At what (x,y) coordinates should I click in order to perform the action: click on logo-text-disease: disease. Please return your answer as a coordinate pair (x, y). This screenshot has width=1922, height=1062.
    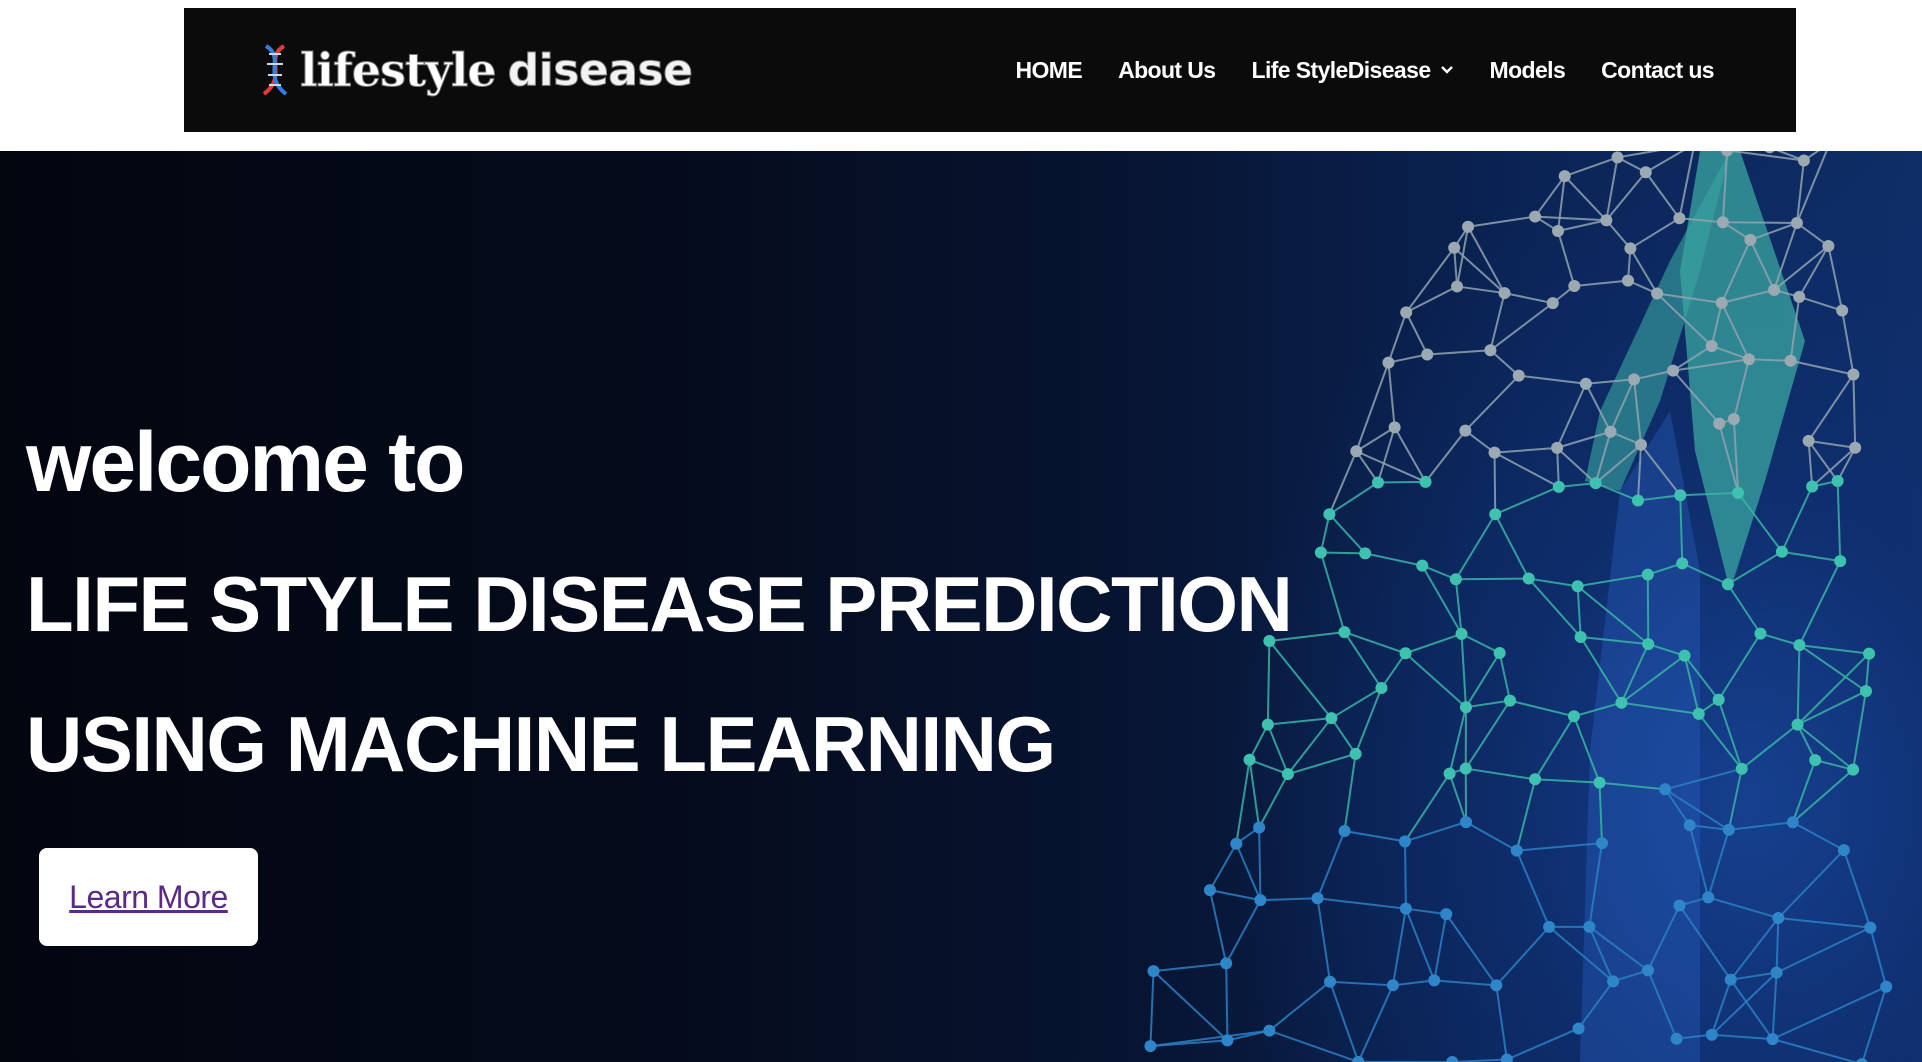
    Looking at the image, I should click on (600, 70).